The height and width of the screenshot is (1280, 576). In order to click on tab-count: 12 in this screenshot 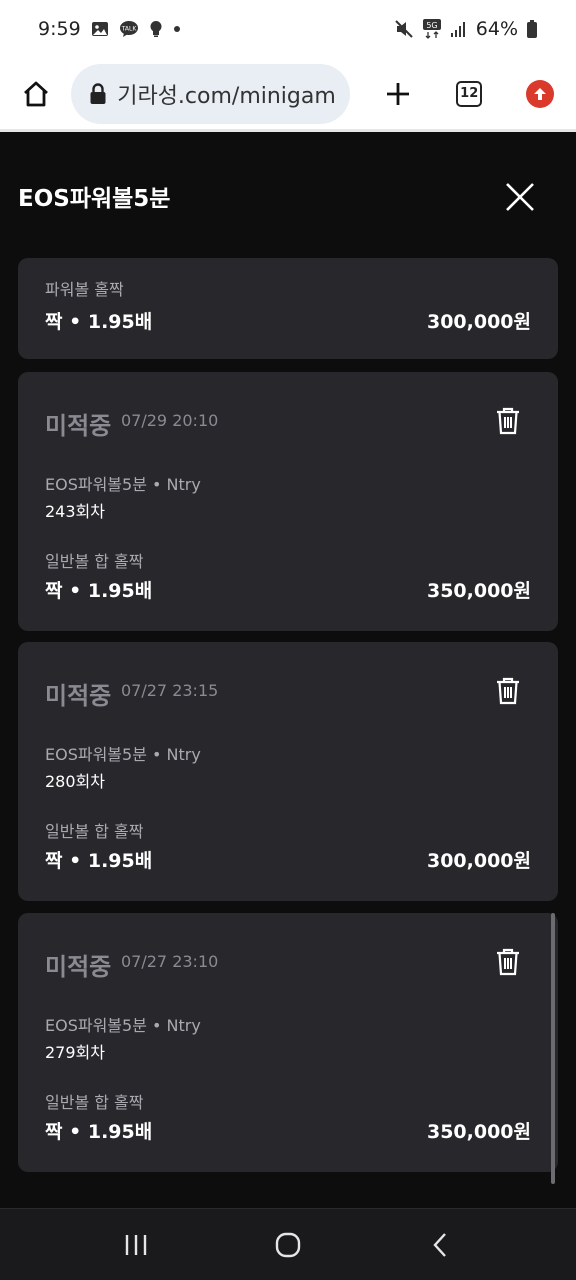, I will do `click(469, 93)`.